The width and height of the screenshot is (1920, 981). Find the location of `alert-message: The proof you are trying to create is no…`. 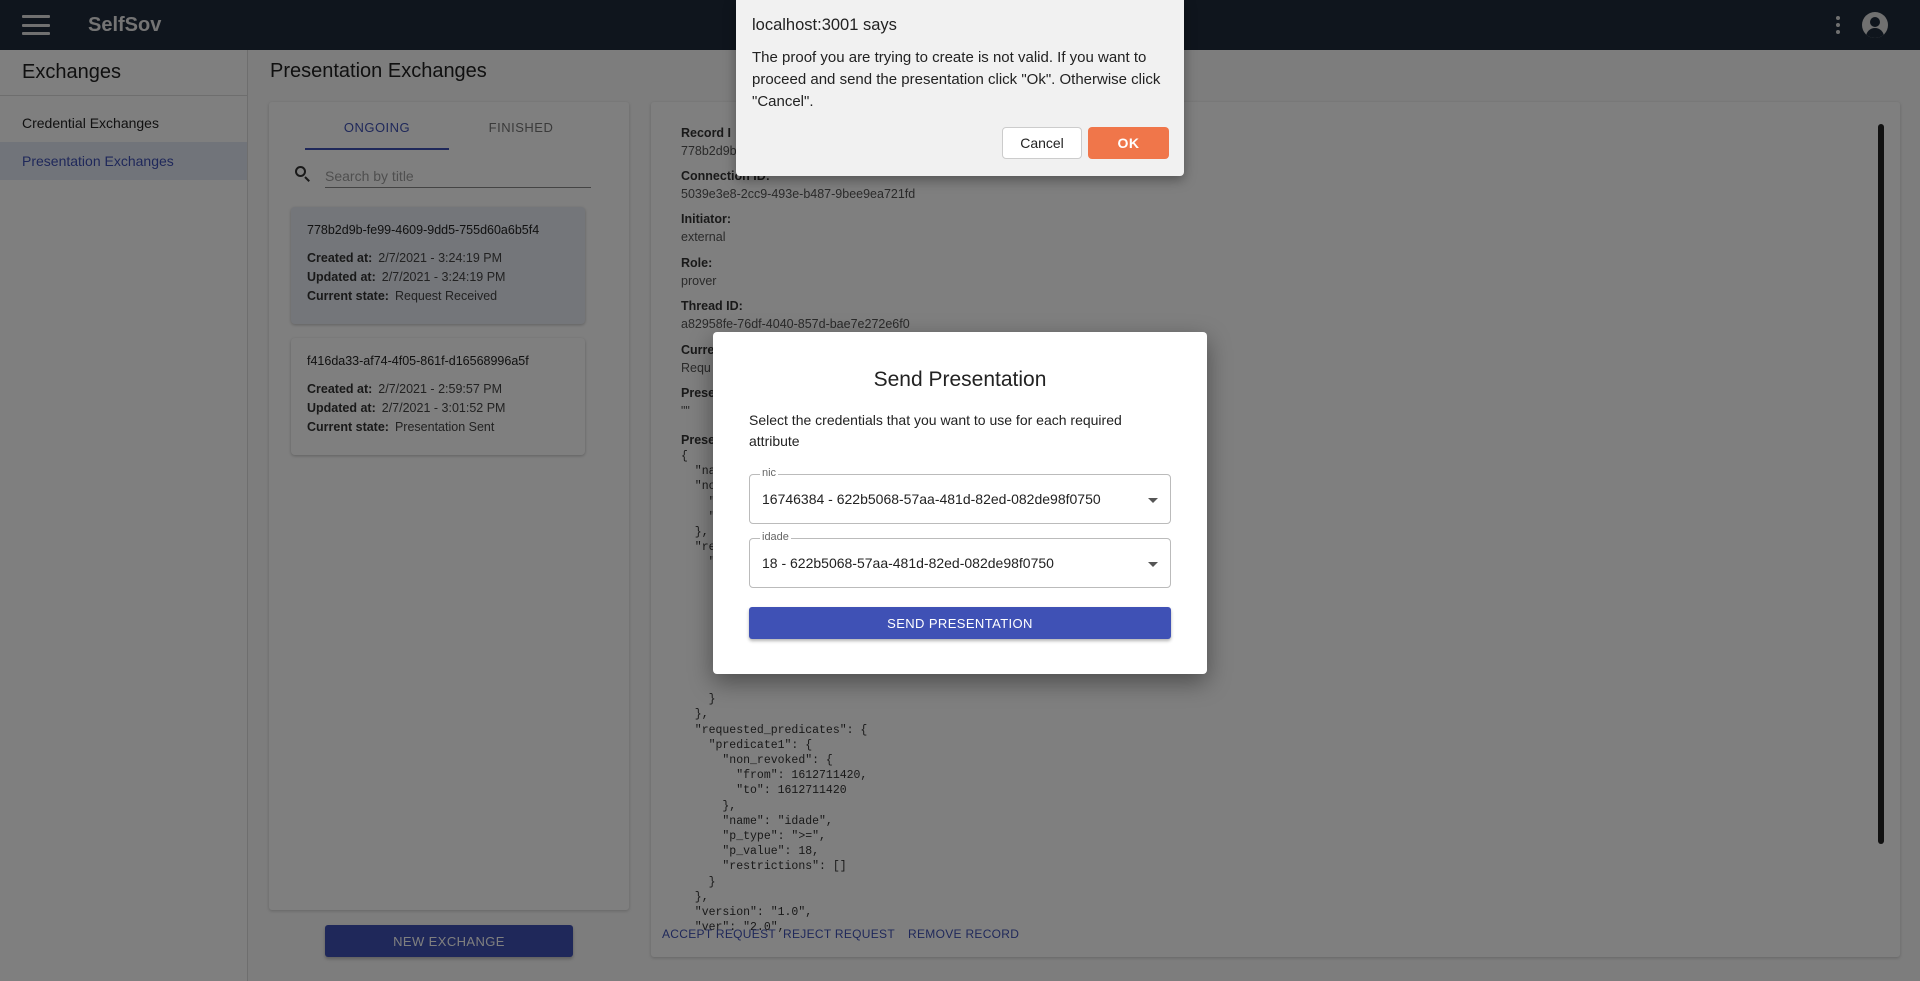

alert-message: The proof you are trying to create is no… is located at coordinates (956, 79).